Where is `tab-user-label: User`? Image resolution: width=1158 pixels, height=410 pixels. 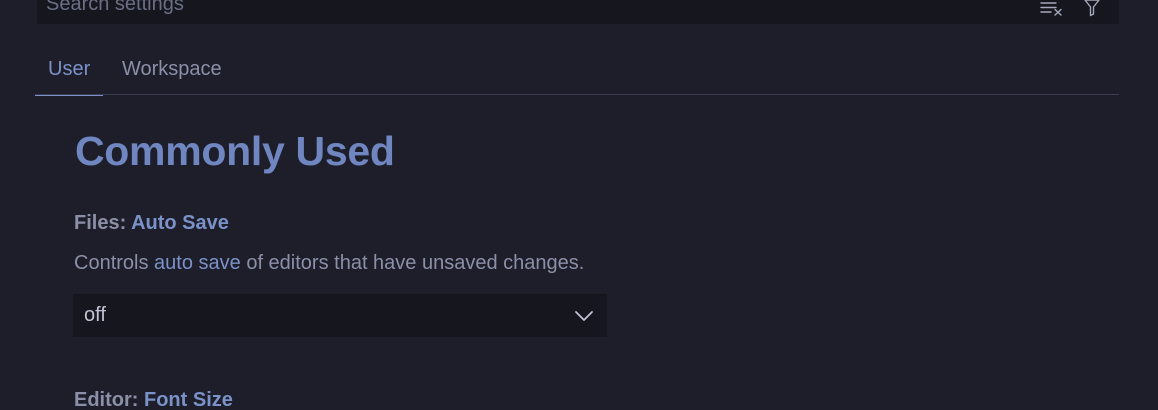 tab-user-label: User is located at coordinates (69, 69).